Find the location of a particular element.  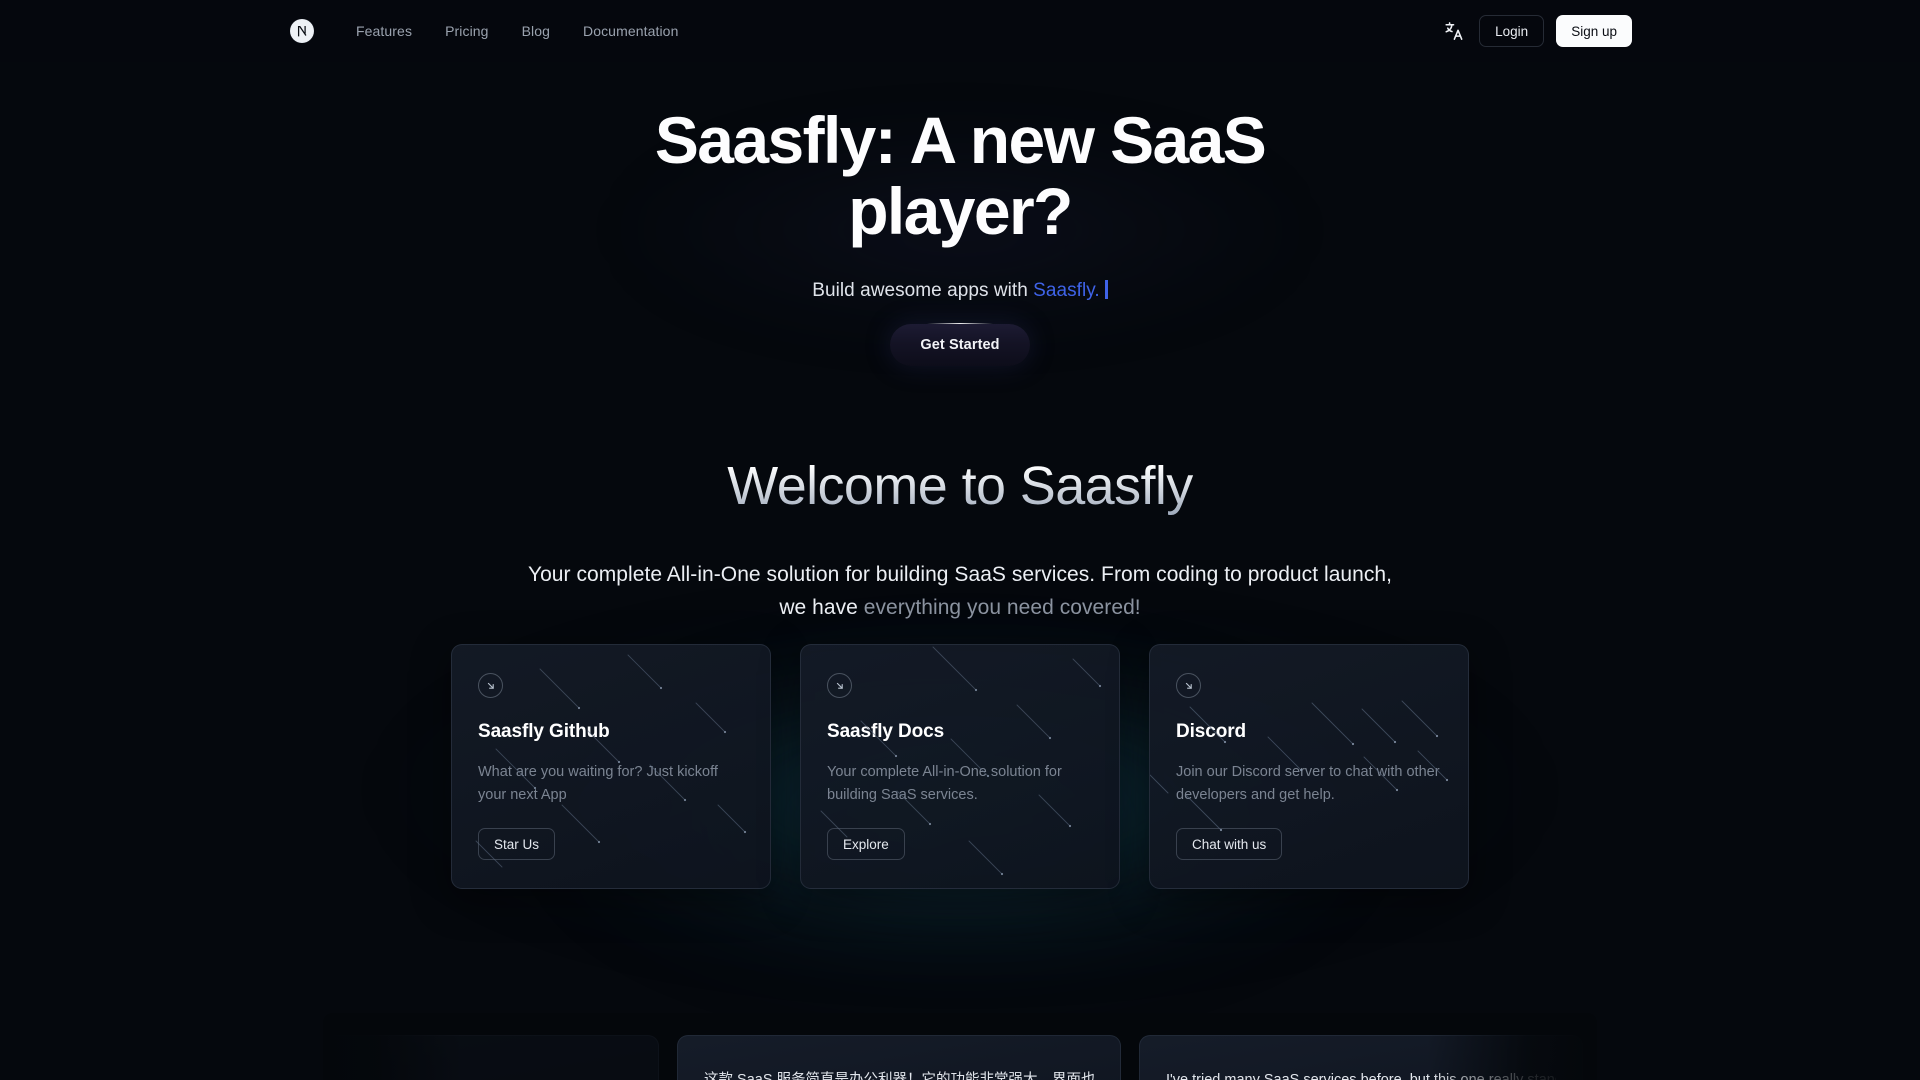

explore-button: Explore is located at coordinates (866, 844).